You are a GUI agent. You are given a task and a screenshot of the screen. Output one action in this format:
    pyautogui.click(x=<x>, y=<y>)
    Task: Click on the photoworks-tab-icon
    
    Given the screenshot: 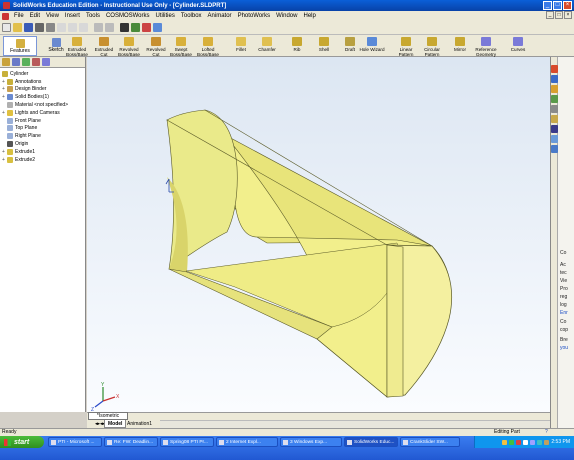 What is the action you would take?
    pyautogui.click(x=46, y=62)
    